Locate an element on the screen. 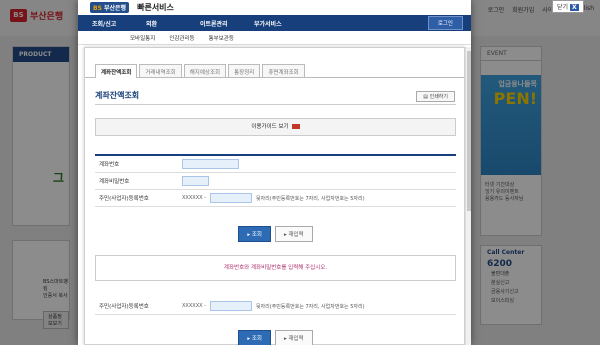 This screenshot has height=345, width=600. form-row-account: 계좌번호 is located at coordinates (275, 164).